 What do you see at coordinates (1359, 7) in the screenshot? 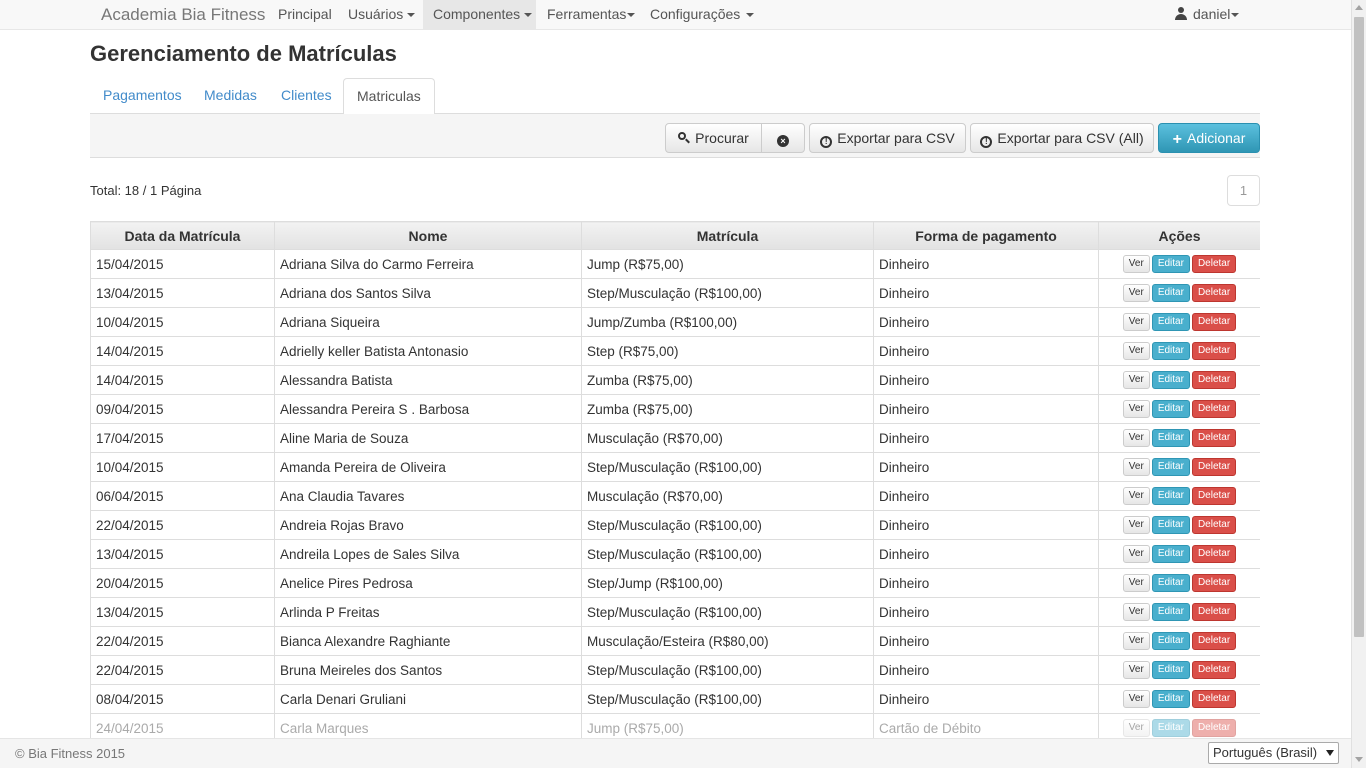
I see `scroll-up-icon` at bounding box center [1359, 7].